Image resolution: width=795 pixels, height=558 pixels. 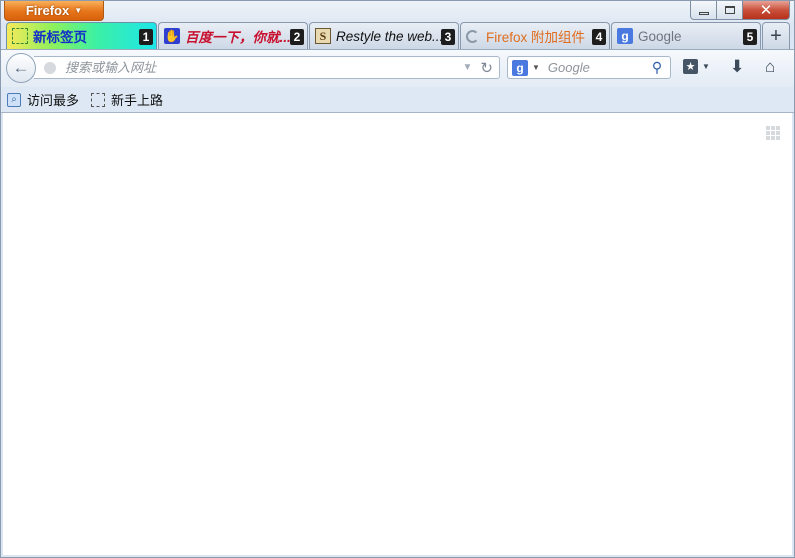 I want to click on maximize-button, so click(x=730, y=10).